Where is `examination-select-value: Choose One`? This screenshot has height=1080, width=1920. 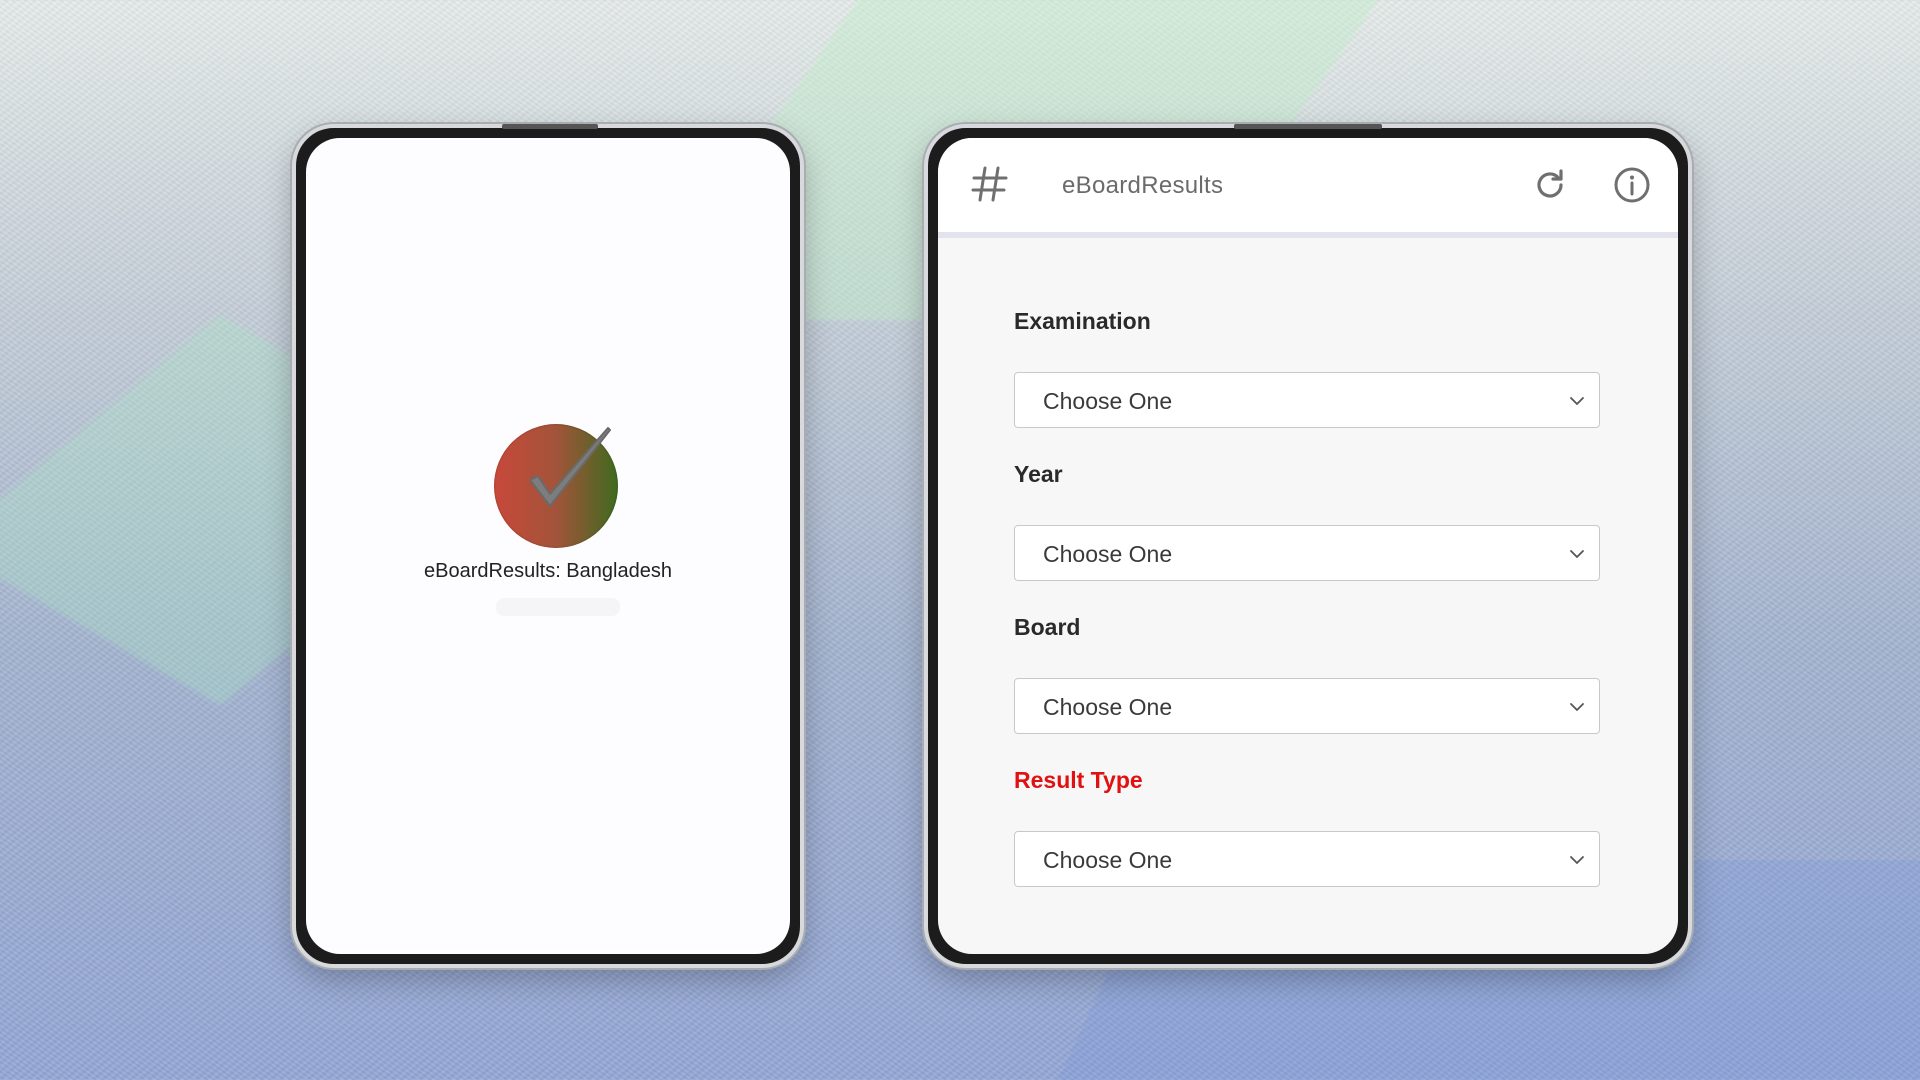
examination-select-value: Choose One is located at coordinates (1108, 401).